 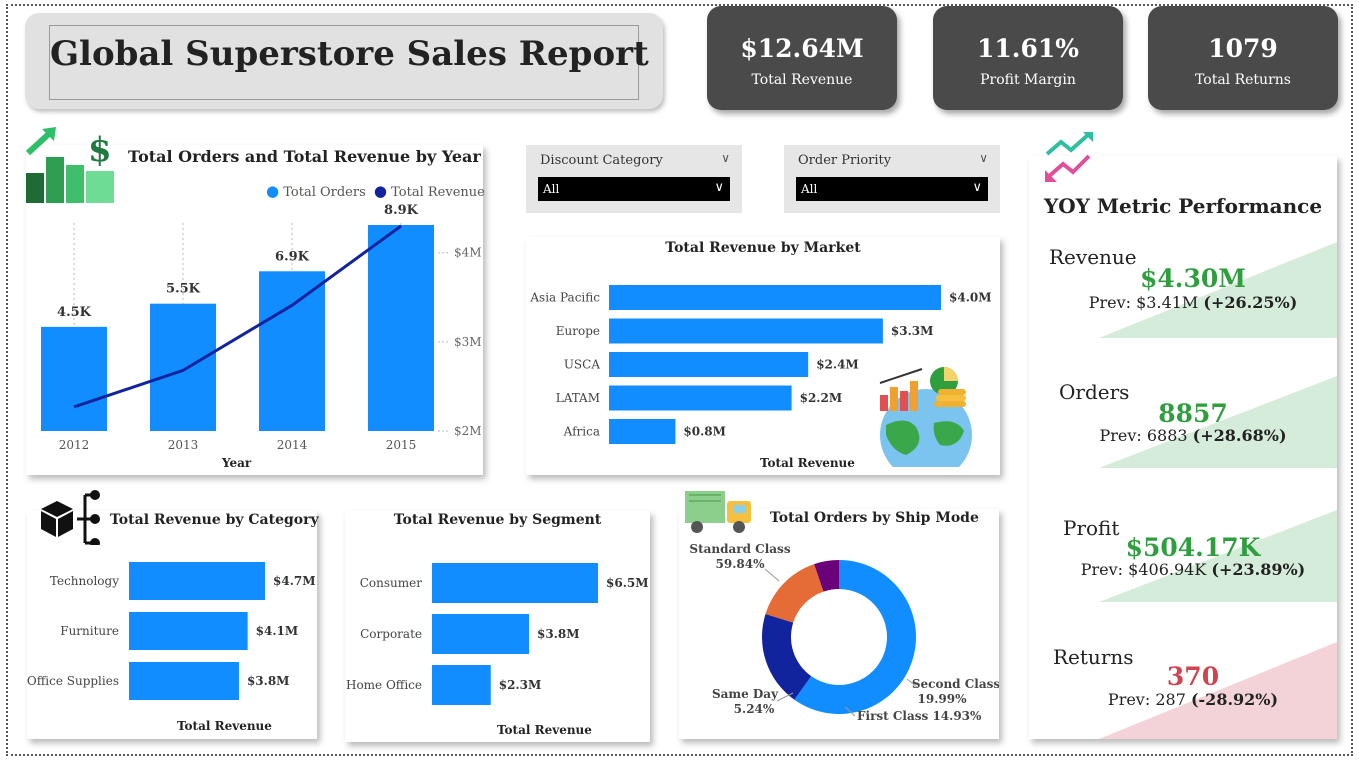 What do you see at coordinates (1193, 547) in the screenshot?
I see `metric-value: $504.17K` at bounding box center [1193, 547].